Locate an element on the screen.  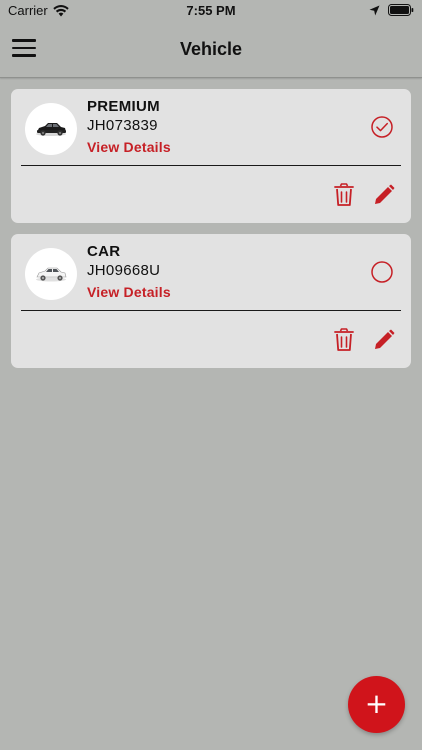
add-vehicle-button: + is located at coordinates (376, 704).